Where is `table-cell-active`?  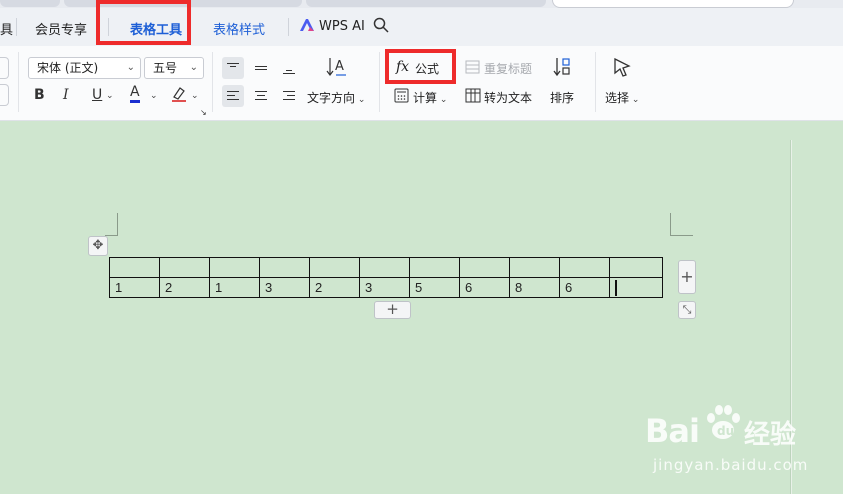
table-cell-active is located at coordinates (636, 287).